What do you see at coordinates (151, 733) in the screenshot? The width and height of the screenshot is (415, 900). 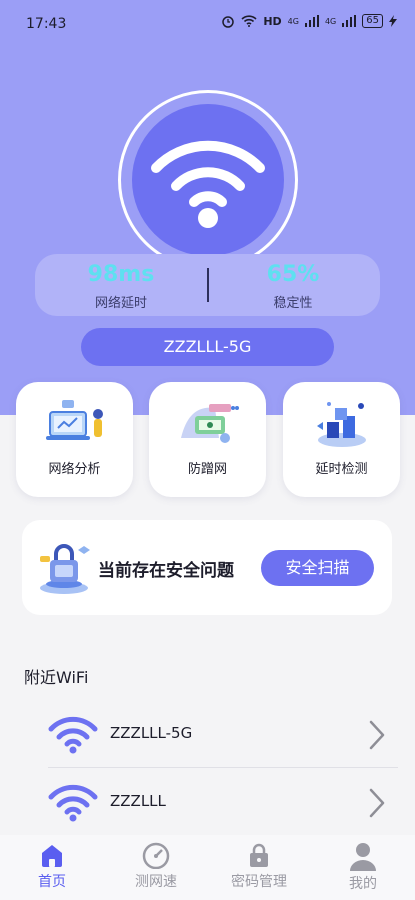 I see `wifi-ssid: ZZZLLL-5G` at bounding box center [151, 733].